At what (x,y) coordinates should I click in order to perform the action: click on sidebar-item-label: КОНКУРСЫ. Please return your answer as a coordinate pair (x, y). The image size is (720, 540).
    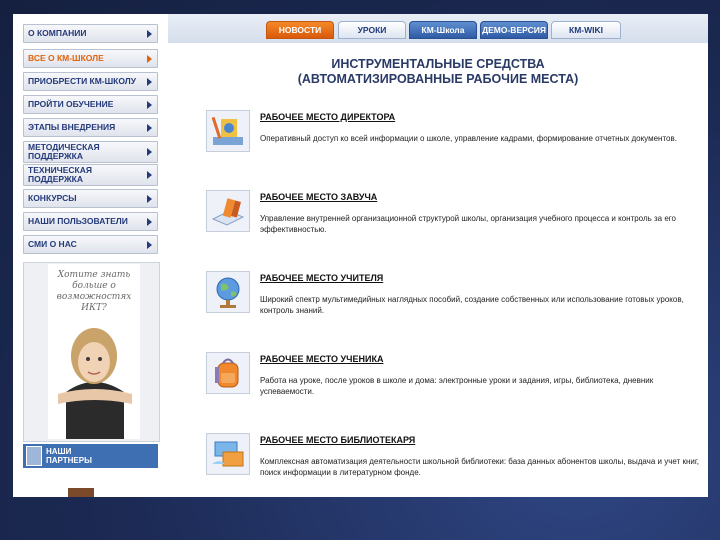
    Looking at the image, I should click on (52, 198).